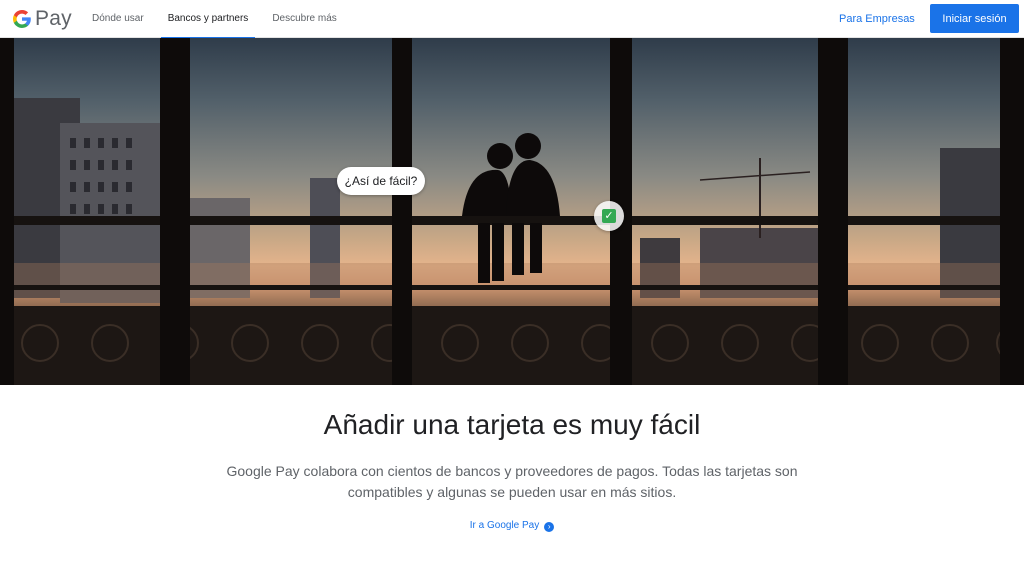  I want to click on logo-text: Pay, so click(53, 18).